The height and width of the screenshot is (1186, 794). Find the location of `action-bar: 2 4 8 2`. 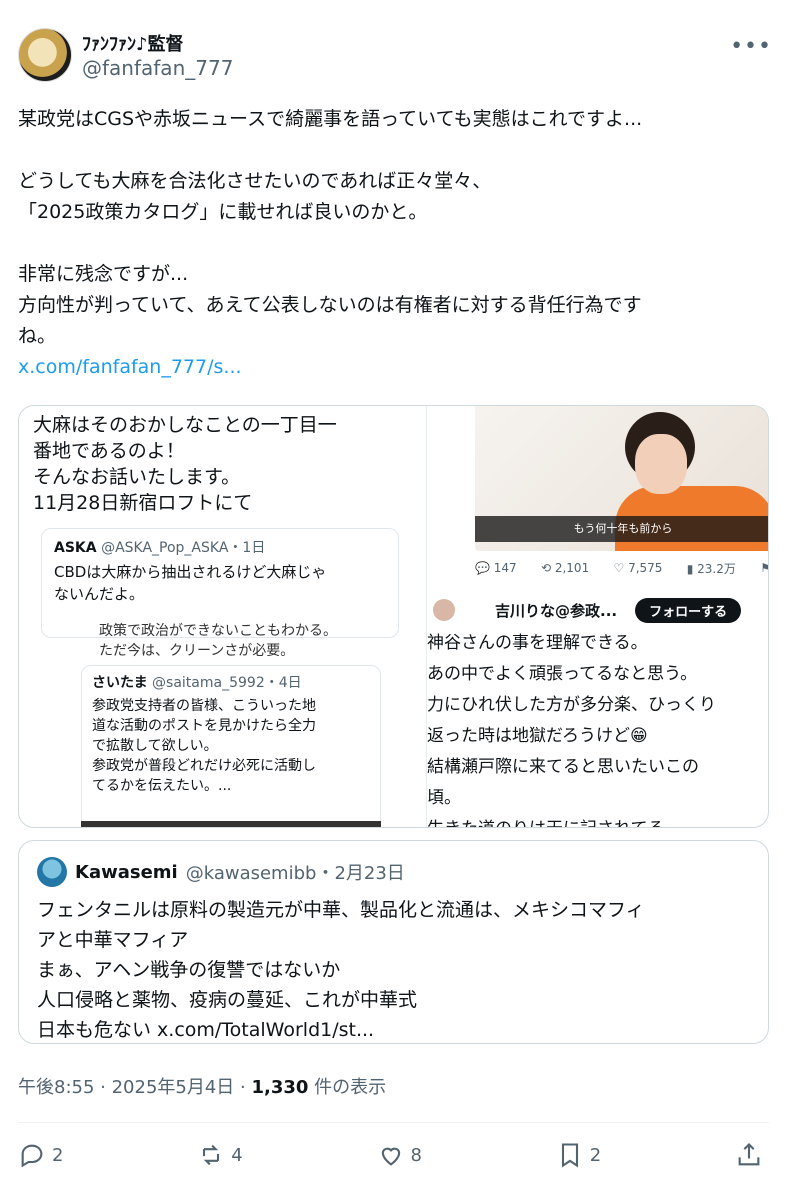

action-bar: 2 4 8 2 is located at coordinates (393, 1155).